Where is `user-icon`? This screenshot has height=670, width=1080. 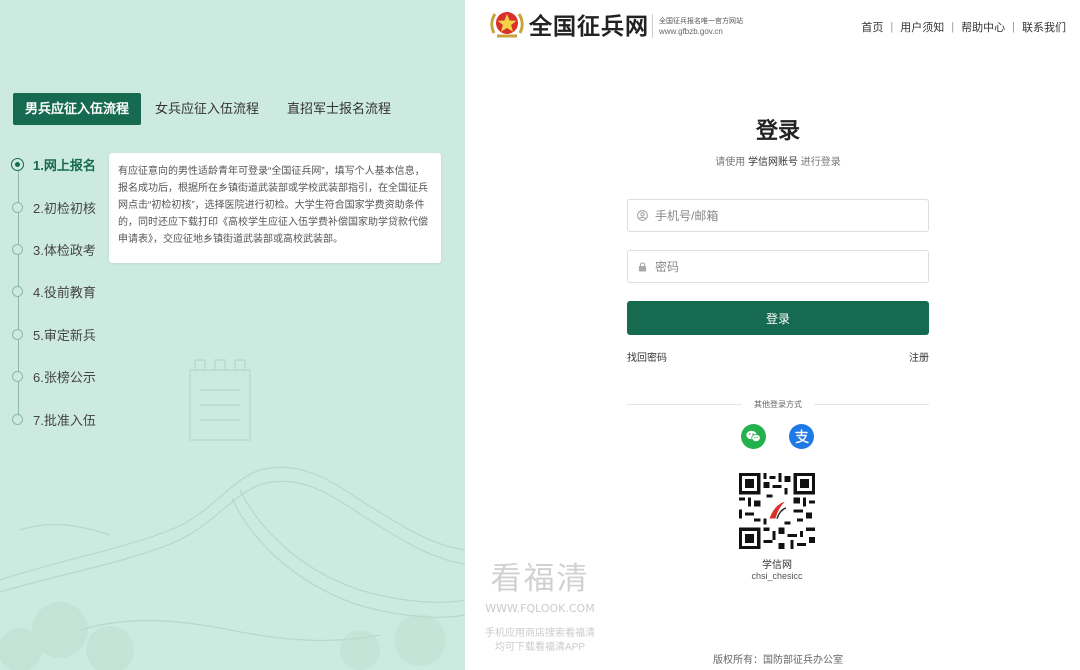
user-icon is located at coordinates (642, 215).